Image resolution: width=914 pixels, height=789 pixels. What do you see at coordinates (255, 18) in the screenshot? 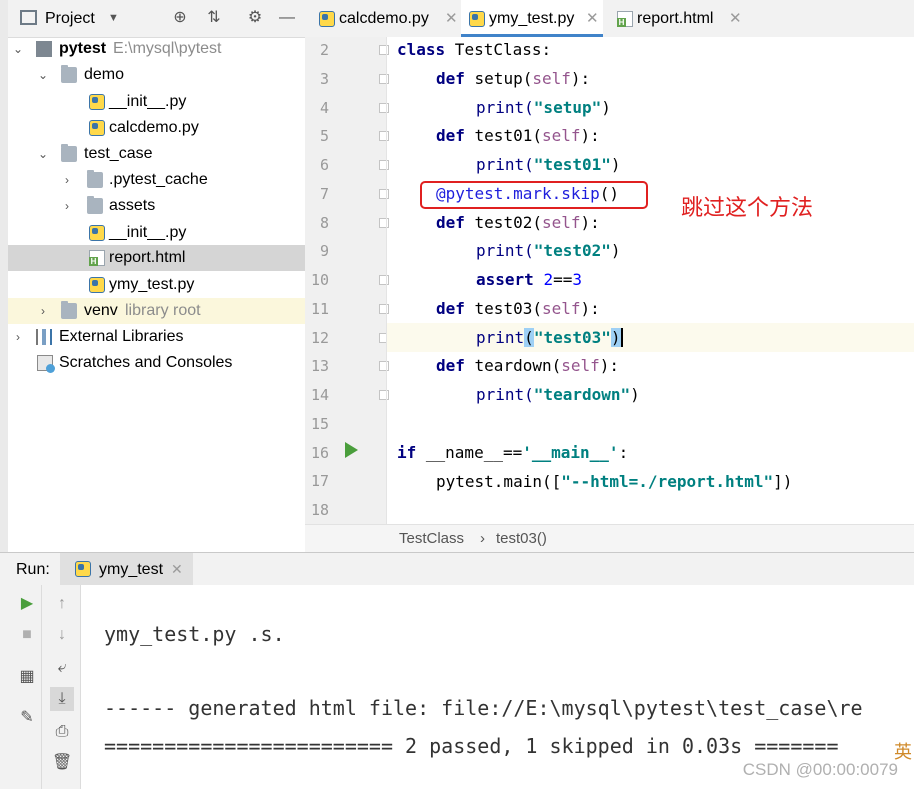
I see `gear-icon: ⚙` at bounding box center [255, 18].